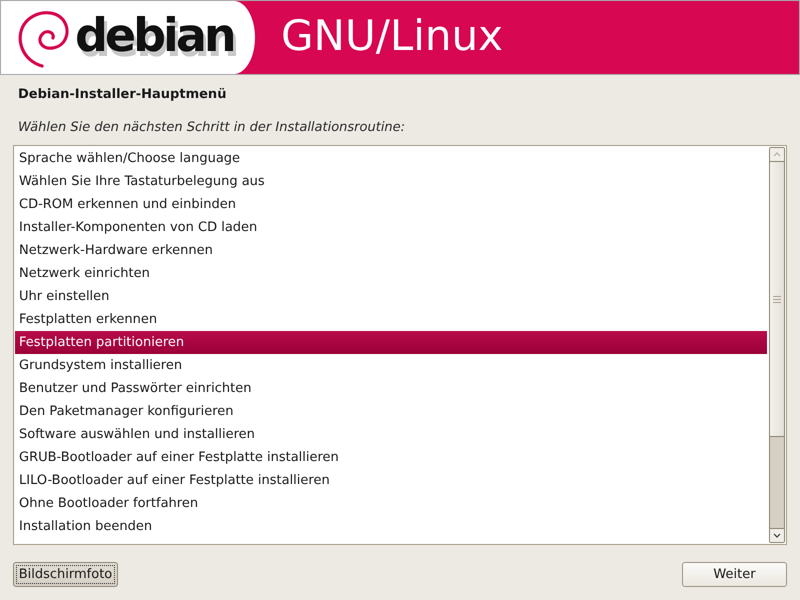 The width and height of the screenshot is (800, 600). I want to click on banner-title: GNU/Linux, so click(392, 35).